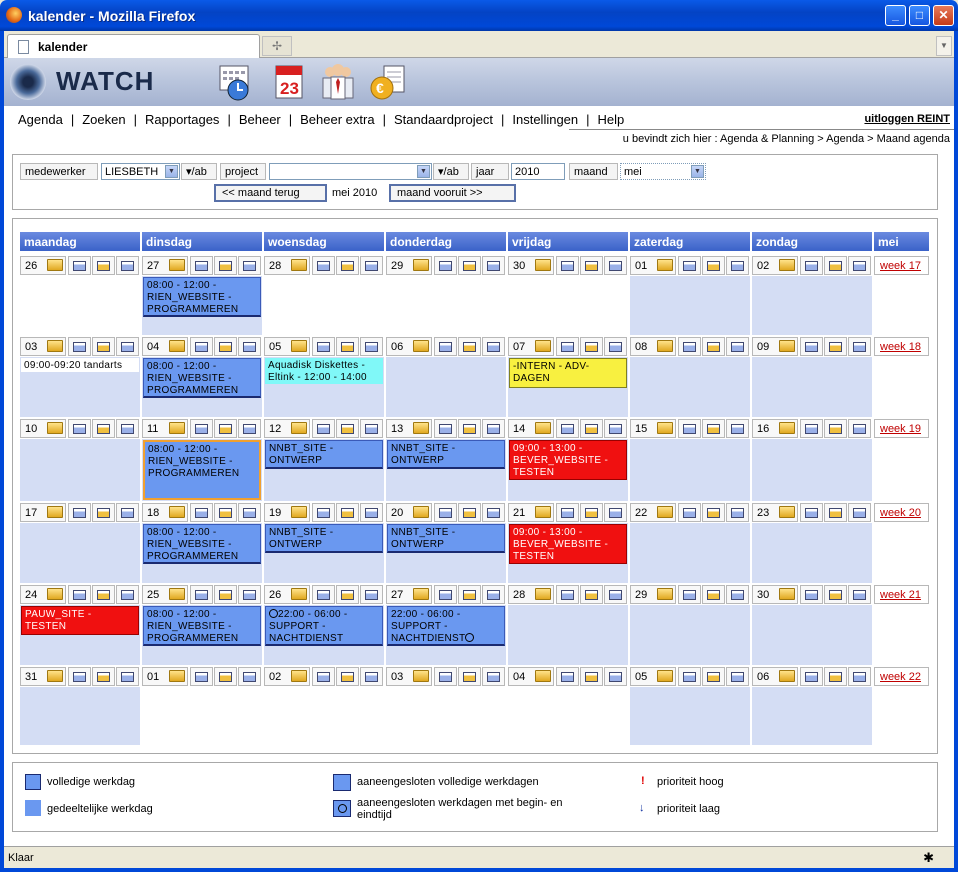  Describe the element at coordinates (388, 82) in the screenshot. I see `finance-icon: €` at that location.